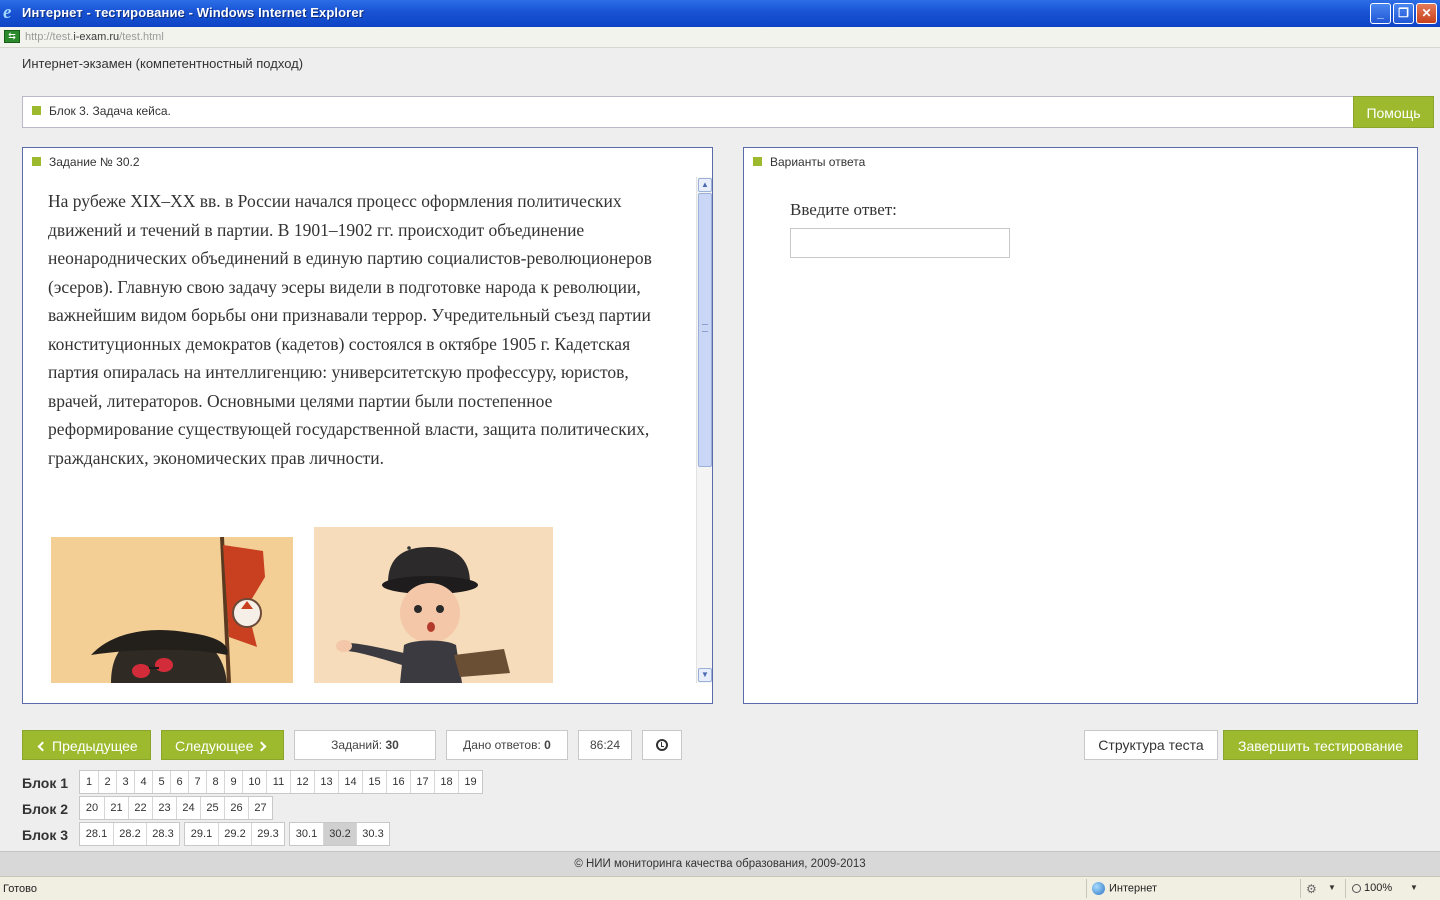 Image resolution: width=1440 pixels, height=900 pixels. I want to click on task-header: Задание № 30.2, so click(94, 162).